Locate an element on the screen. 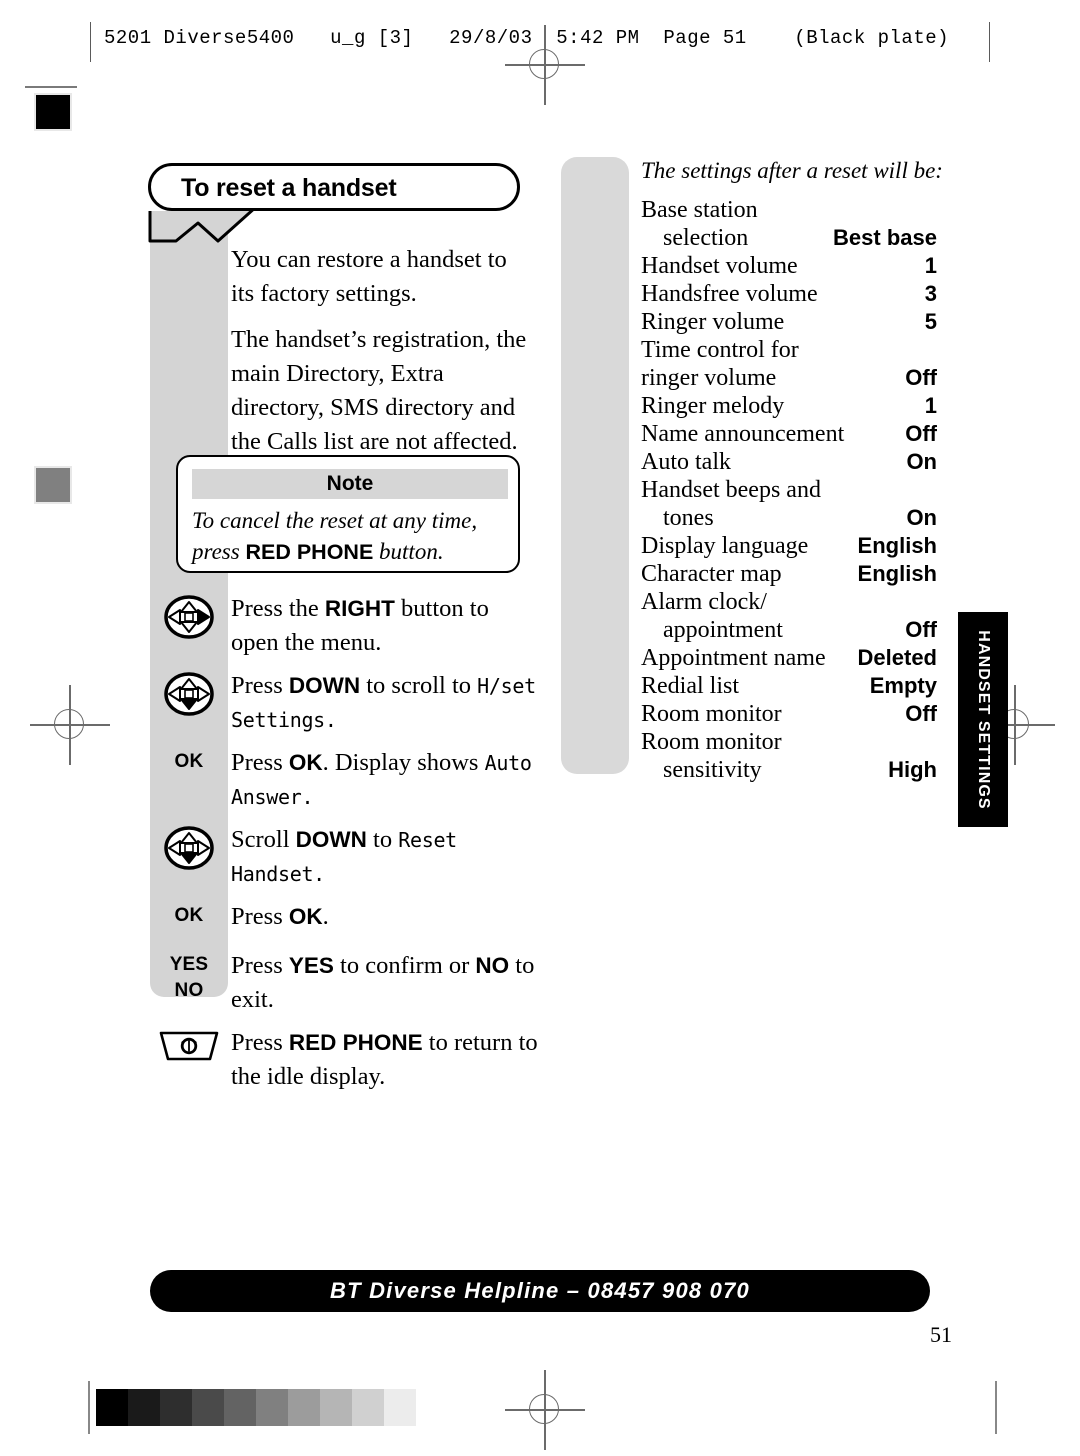  side-tab-handset-settings: HANDSET SETTINGS is located at coordinates (983, 719).